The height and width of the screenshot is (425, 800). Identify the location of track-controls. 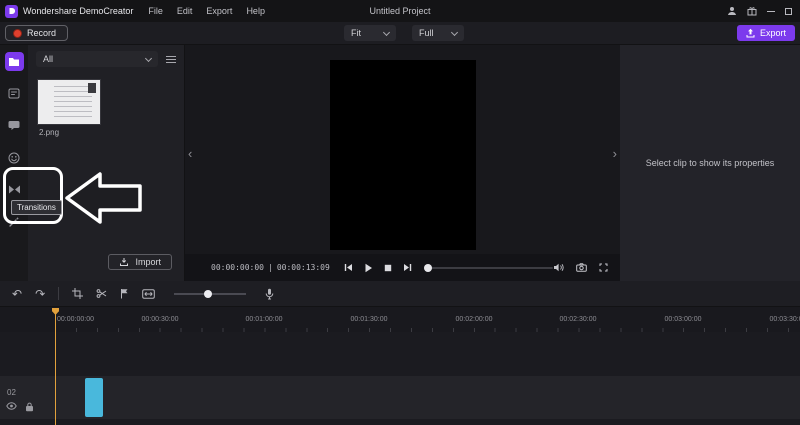
(20, 407).